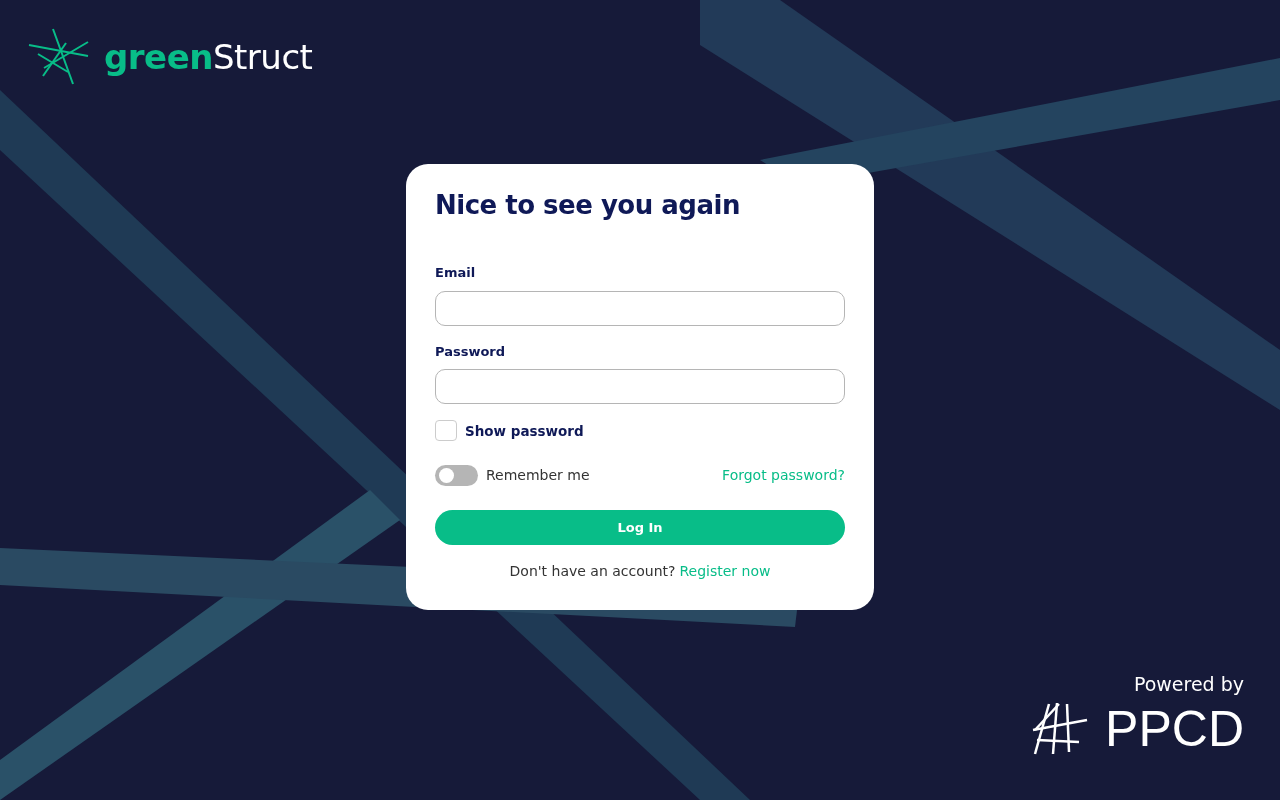 The width and height of the screenshot is (1280, 800). What do you see at coordinates (456, 476) in the screenshot?
I see `remember-me-toggle` at bounding box center [456, 476].